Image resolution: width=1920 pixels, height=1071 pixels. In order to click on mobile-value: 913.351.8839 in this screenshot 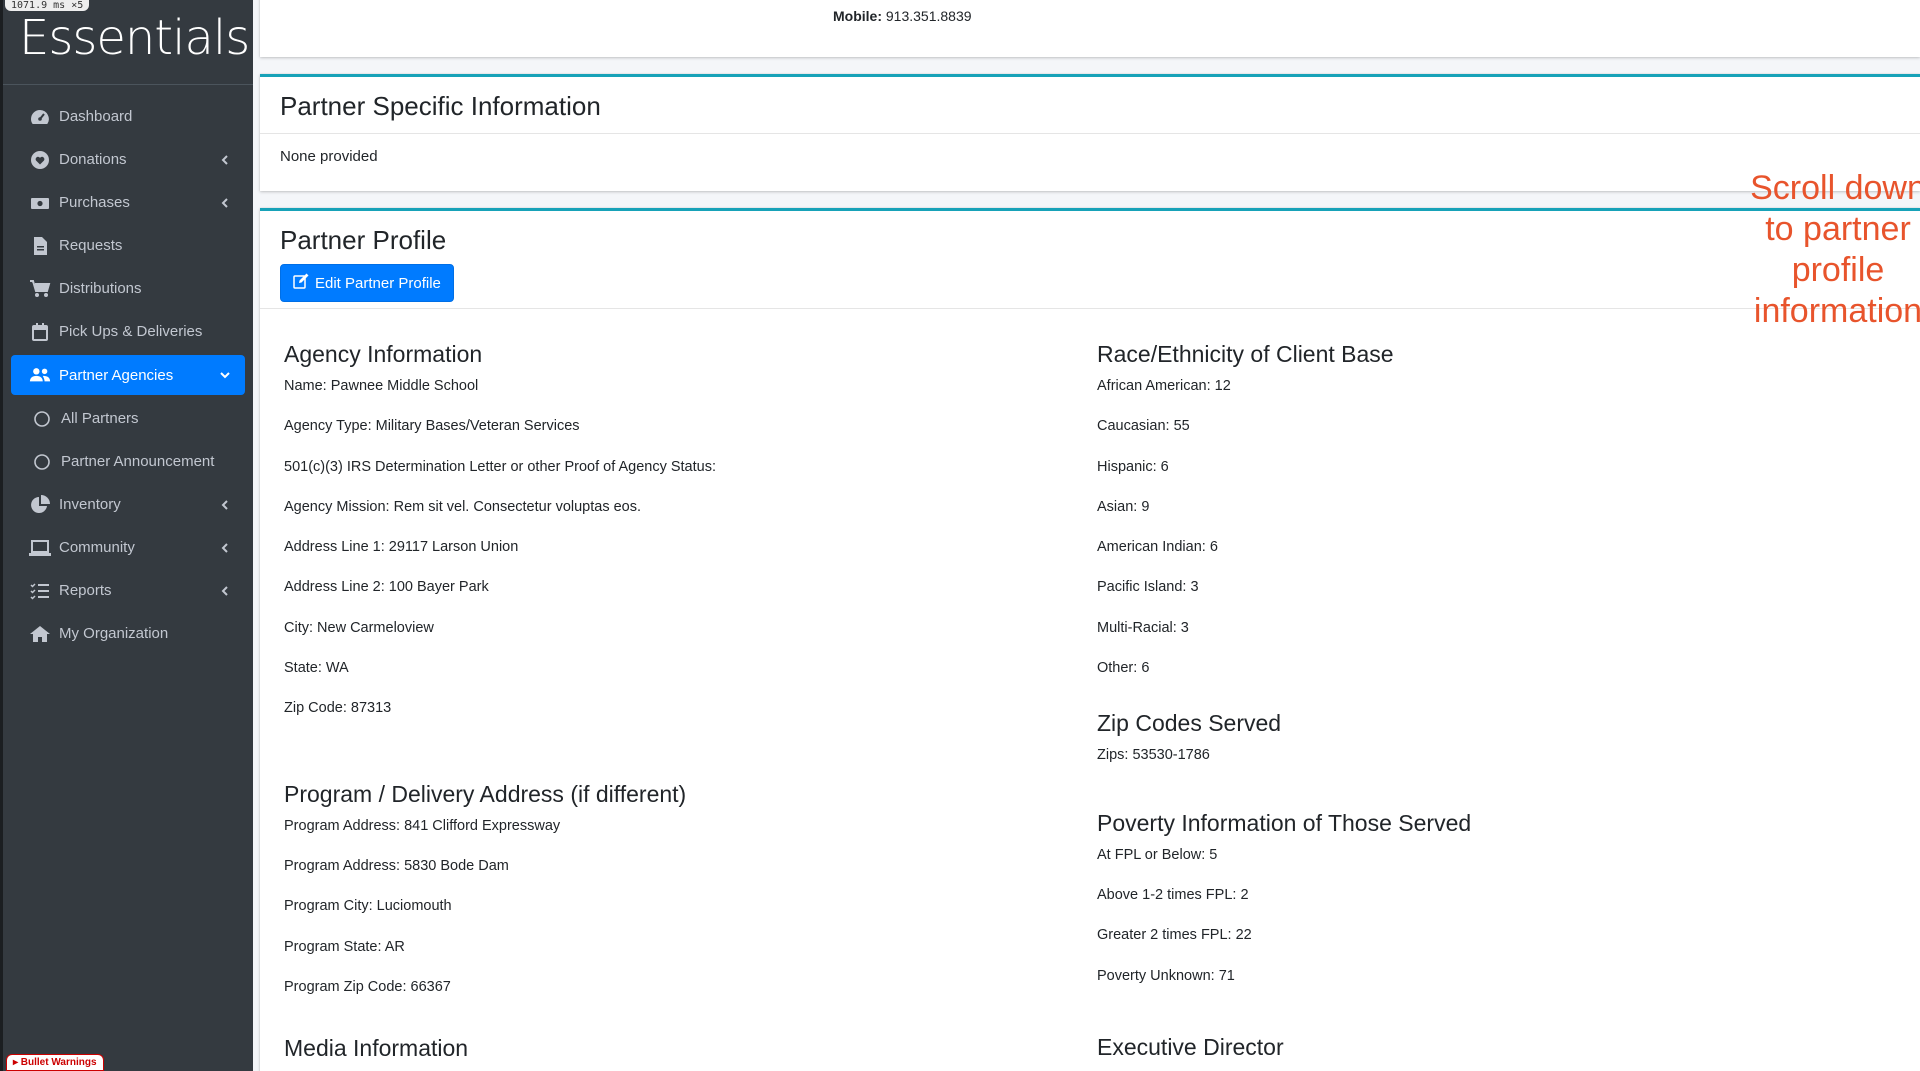, I will do `click(928, 16)`.